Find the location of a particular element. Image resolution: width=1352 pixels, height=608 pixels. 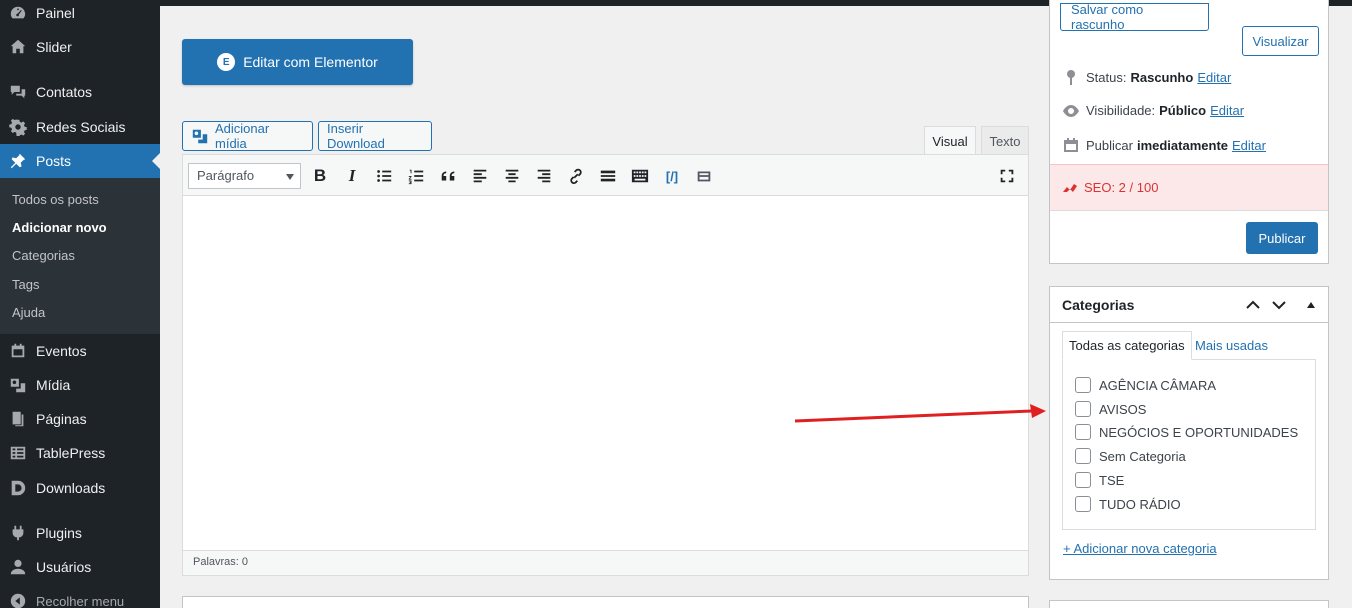

sidebar-item-midia: Mídia is located at coordinates (80, 385).